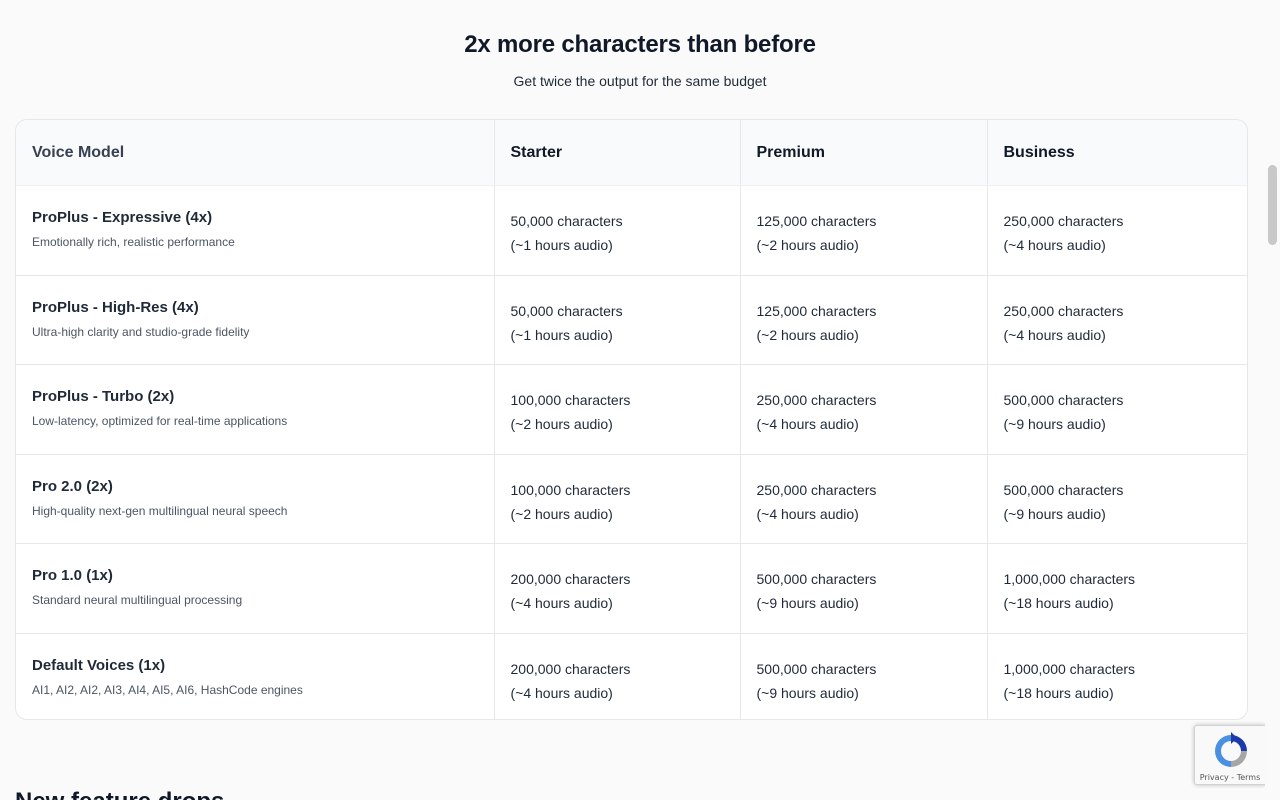 The width and height of the screenshot is (1280, 800). What do you see at coordinates (1272, 205) in the screenshot?
I see `scrollbar-thumb` at bounding box center [1272, 205].